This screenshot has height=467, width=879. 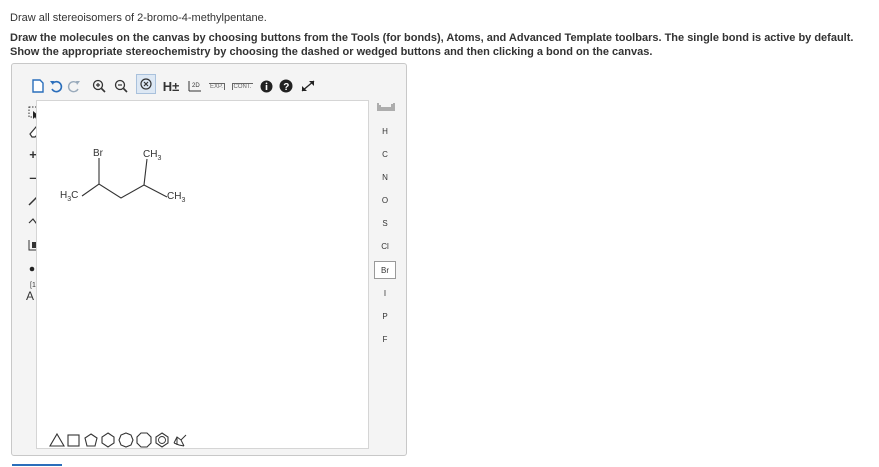 I want to click on atom-button-cl: Cl, so click(x=385, y=247).